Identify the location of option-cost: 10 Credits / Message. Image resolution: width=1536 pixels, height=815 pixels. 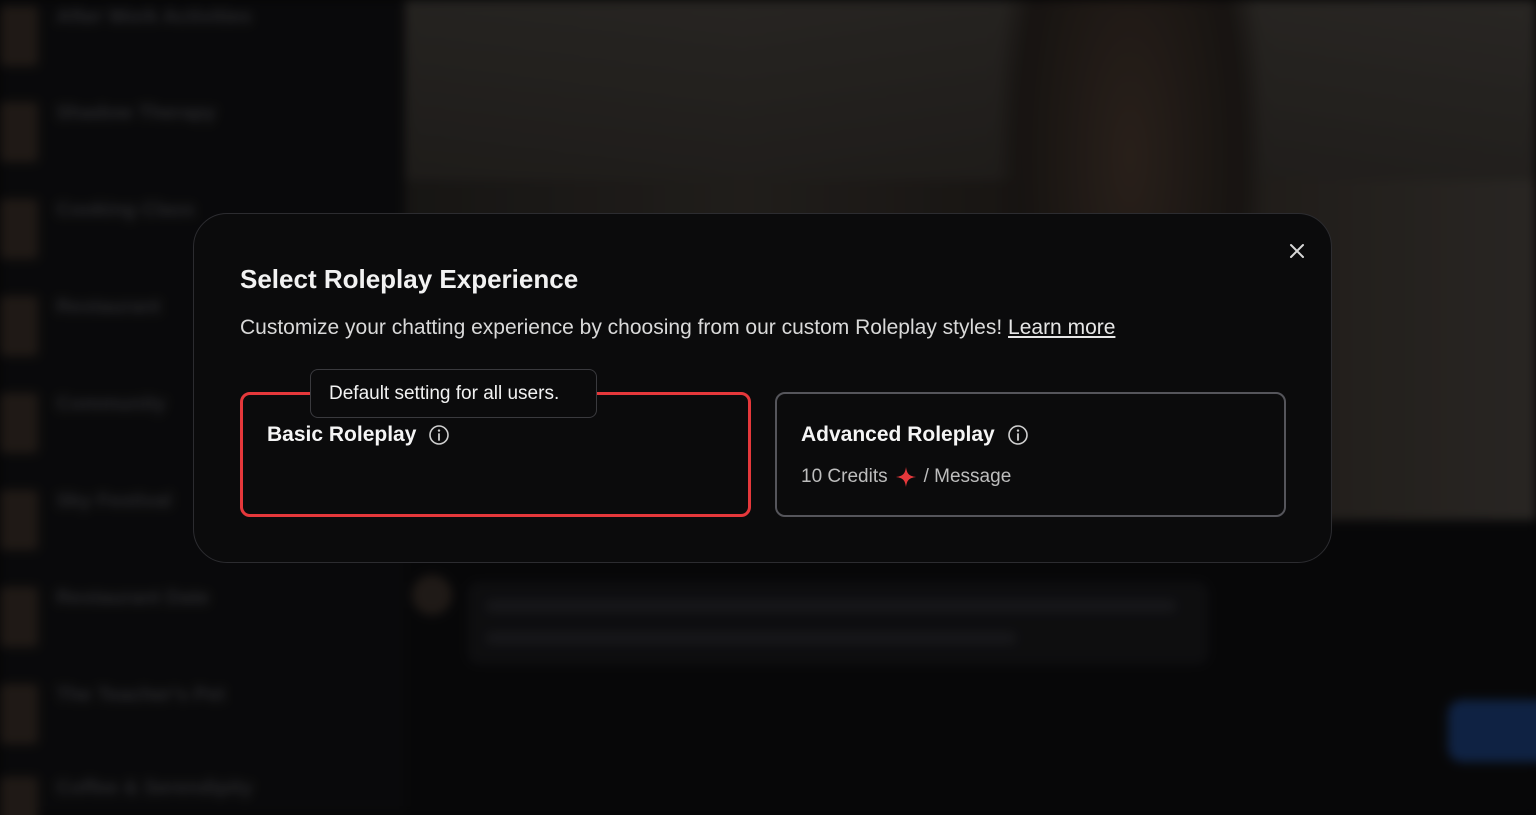
(906, 477).